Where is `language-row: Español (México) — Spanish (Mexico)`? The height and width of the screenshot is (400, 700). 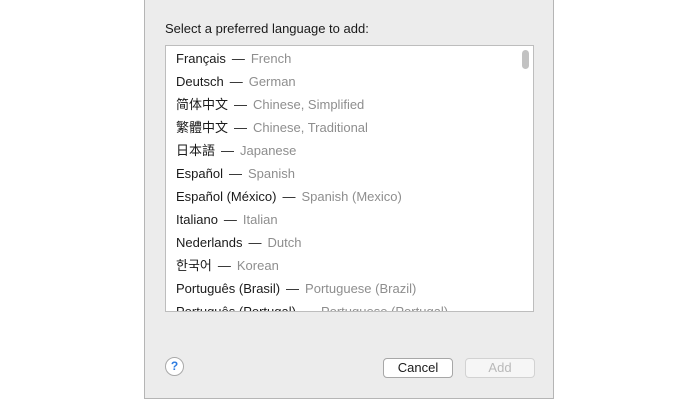 language-row: Español (México) — Spanish (Mexico) is located at coordinates (342, 196).